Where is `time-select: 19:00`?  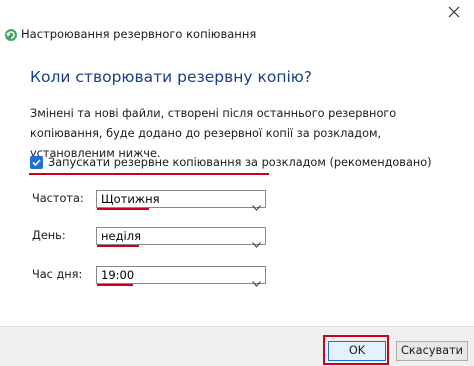
time-select: 19:00 is located at coordinates (181, 276).